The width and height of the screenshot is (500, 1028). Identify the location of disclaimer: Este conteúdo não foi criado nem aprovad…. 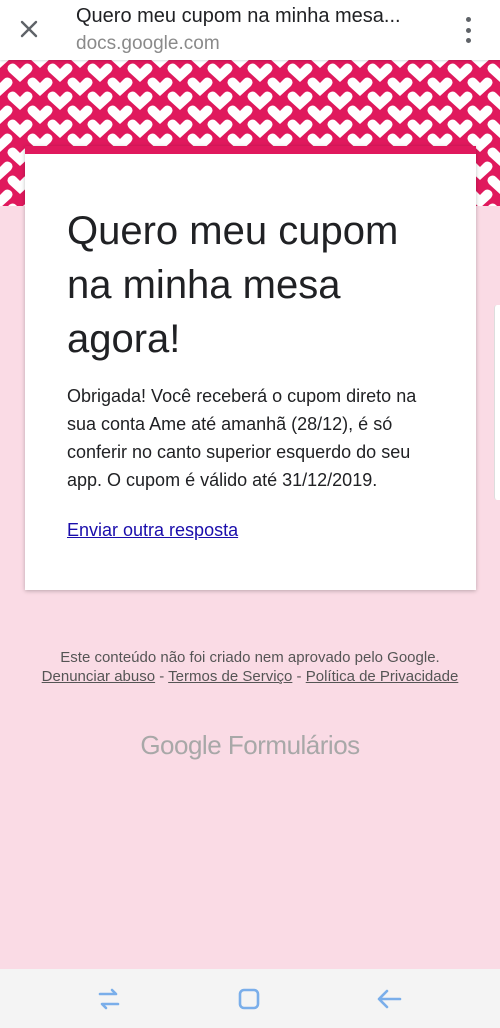
(250, 667).